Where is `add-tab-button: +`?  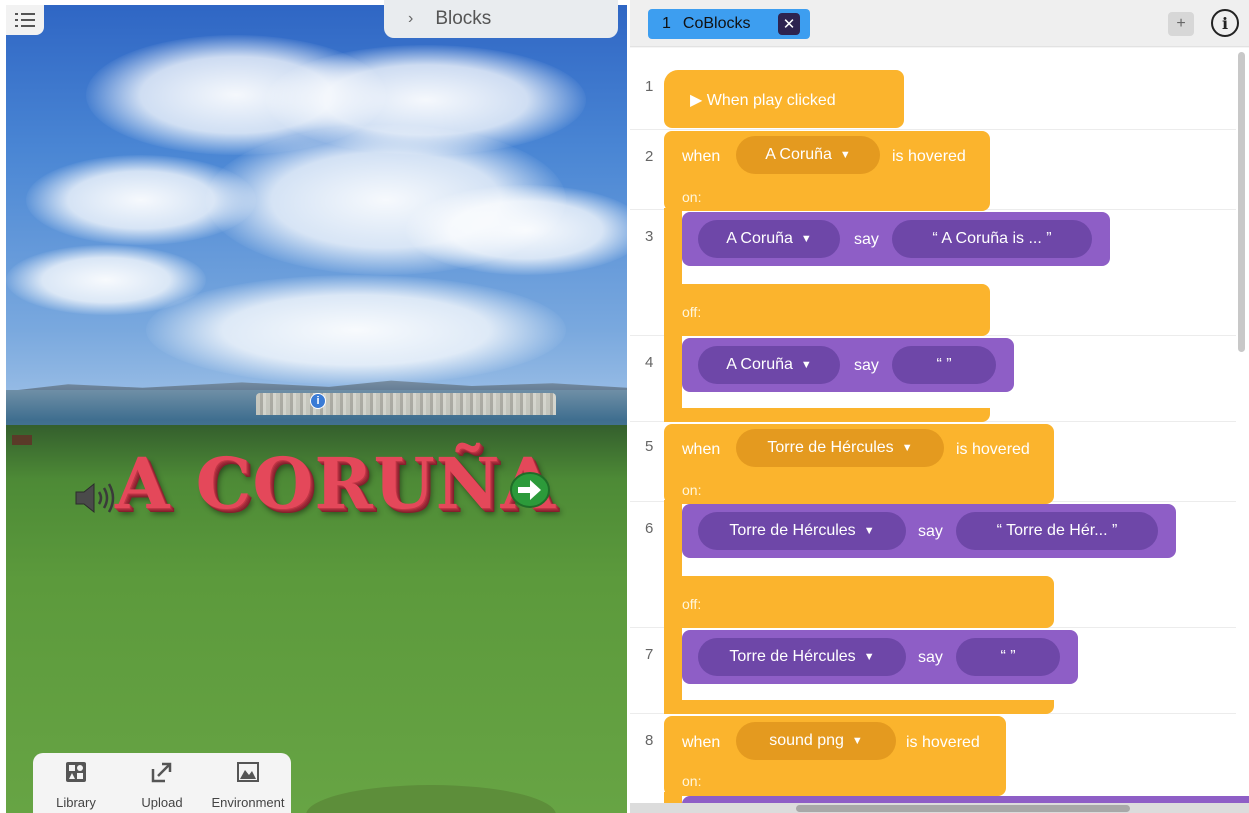
add-tab-button: + is located at coordinates (1181, 24).